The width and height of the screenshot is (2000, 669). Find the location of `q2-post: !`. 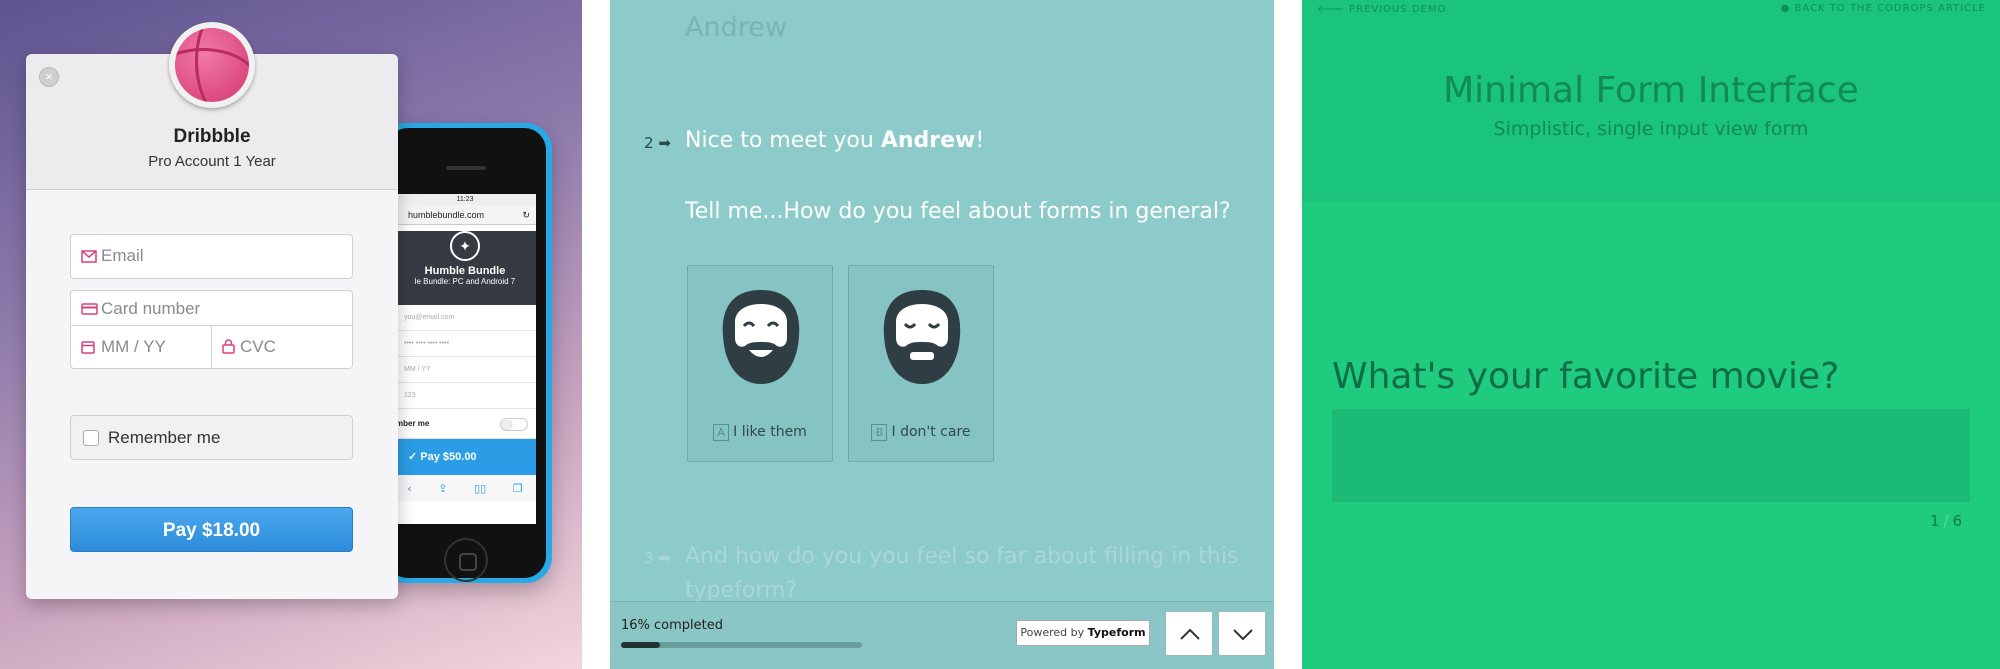

q2-post: ! is located at coordinates (980, 140).